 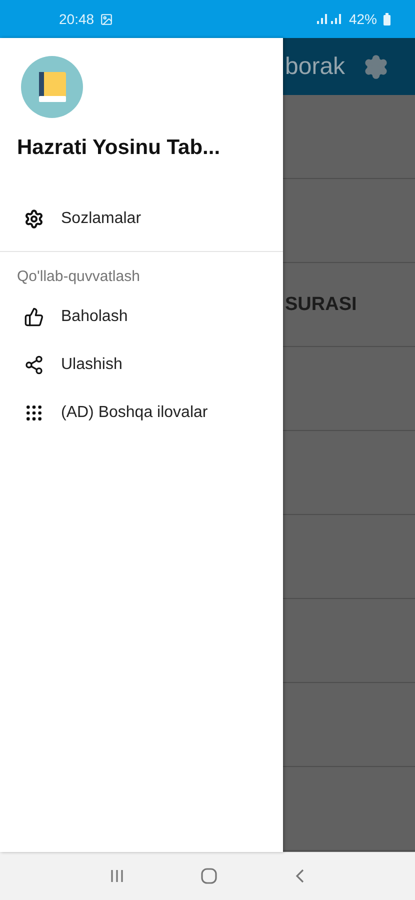 I want to click on recent-apps-icon, so click(x=116, y=876).